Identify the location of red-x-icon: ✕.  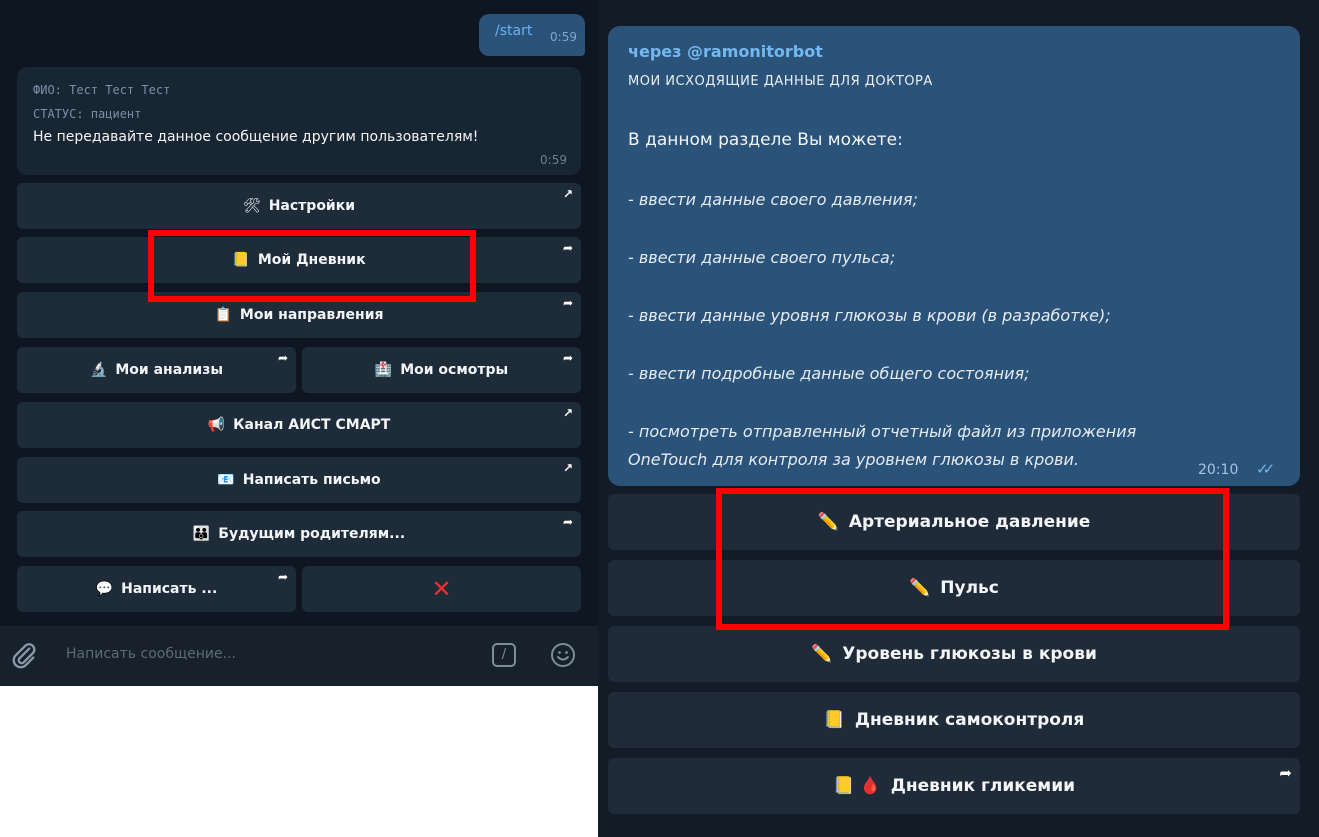
(441, 589).